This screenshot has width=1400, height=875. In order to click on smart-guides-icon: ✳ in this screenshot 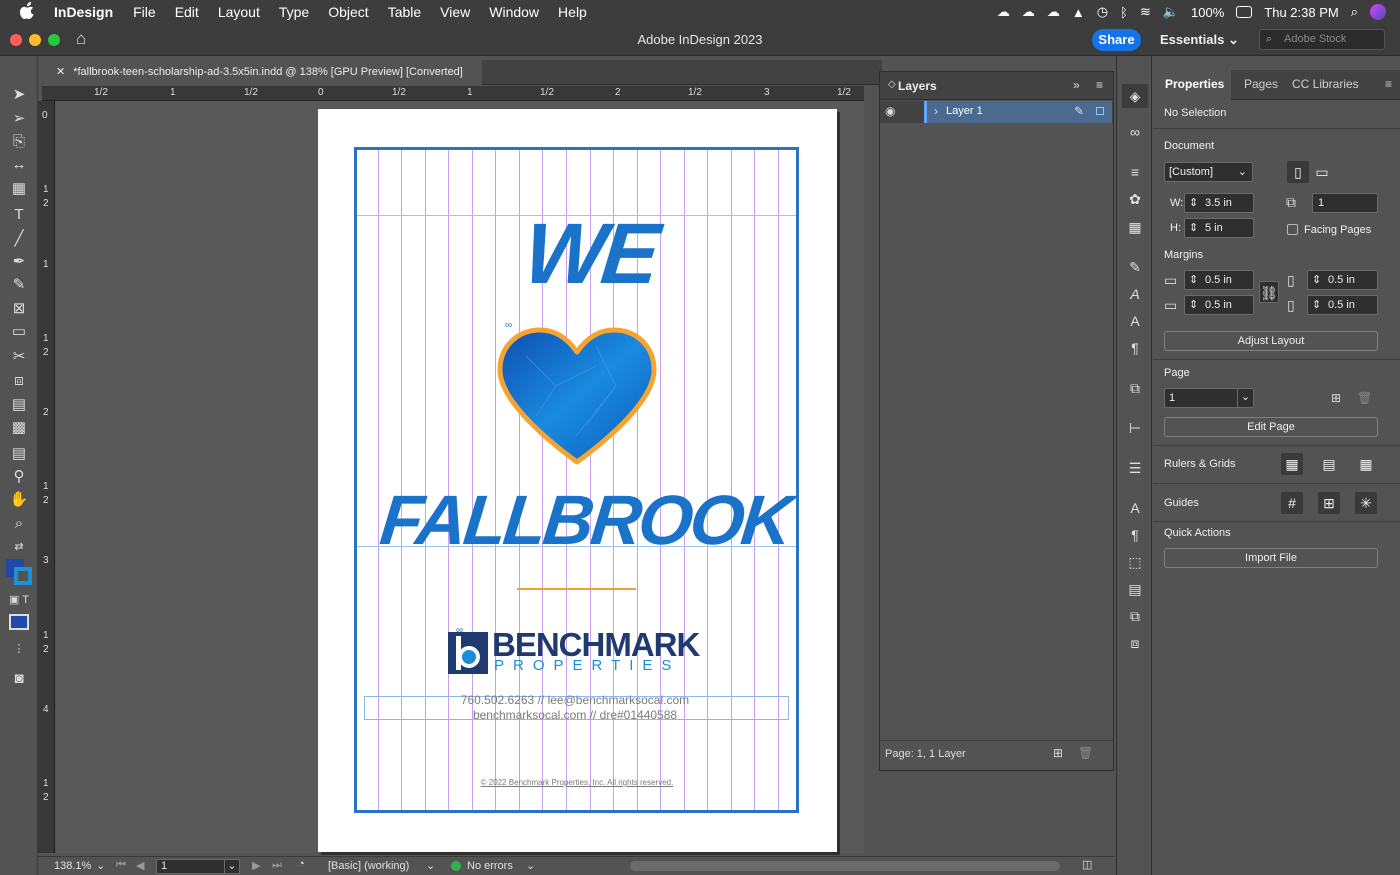, I will do `click(1366, 503)`.